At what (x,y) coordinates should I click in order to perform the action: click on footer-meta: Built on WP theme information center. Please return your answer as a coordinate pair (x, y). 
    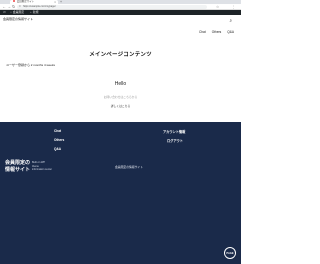
    Looking at the image, I should click on (42, 166).